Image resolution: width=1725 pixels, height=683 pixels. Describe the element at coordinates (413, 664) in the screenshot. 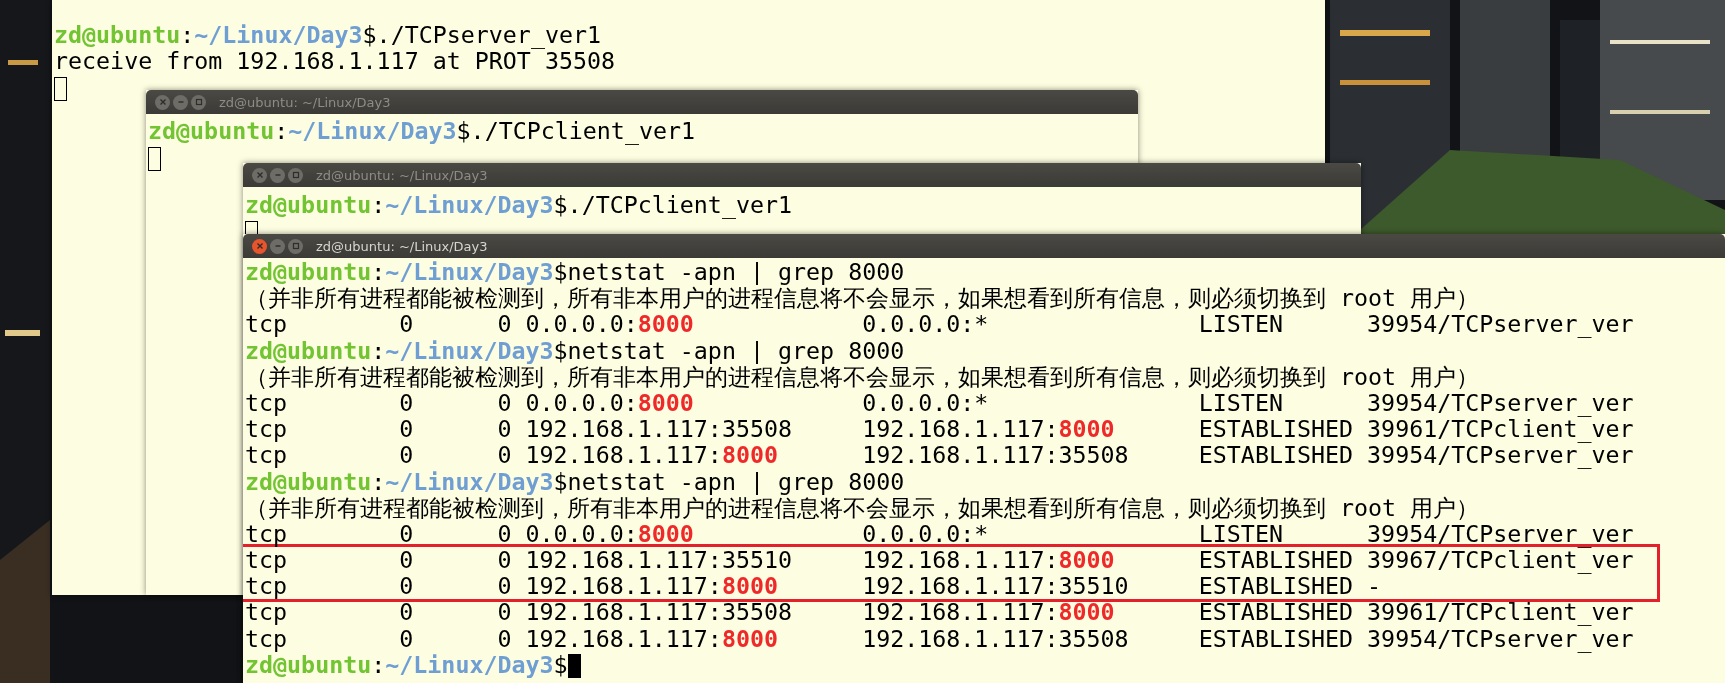

I see `prompt-line: zd@ubuntu:~/Linux/Day3$` at that location.